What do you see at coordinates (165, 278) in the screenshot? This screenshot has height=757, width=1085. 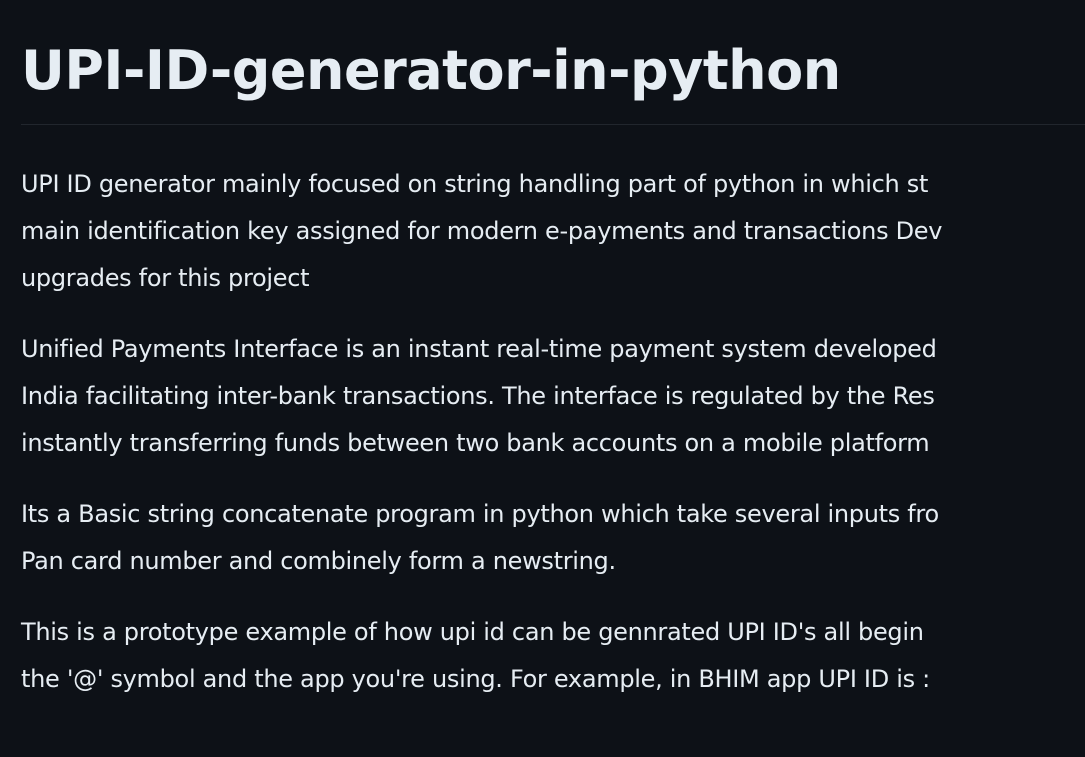 I see `paragraph-line: upgrades for this project` at bounding box center [165, 278].